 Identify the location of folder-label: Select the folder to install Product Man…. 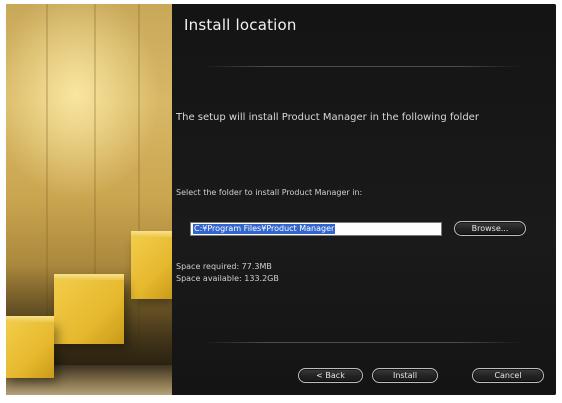
(269, 192).